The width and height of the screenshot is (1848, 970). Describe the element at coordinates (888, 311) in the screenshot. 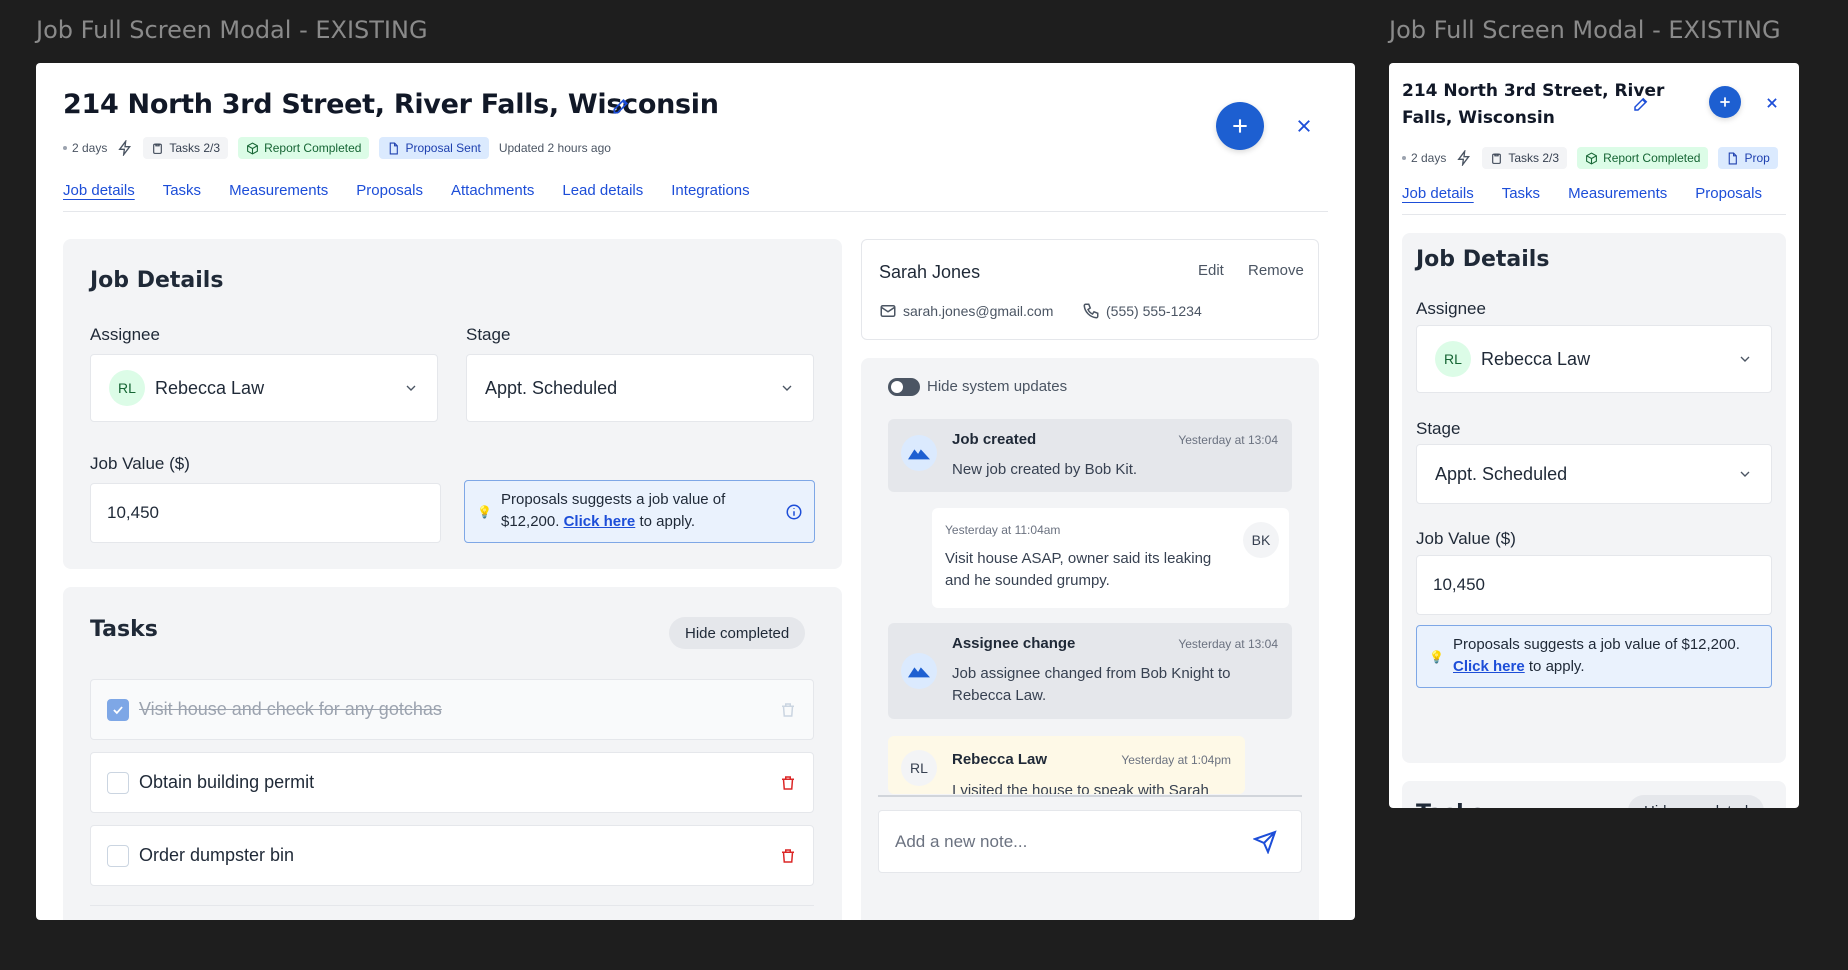

I see `mail-icon` at that location.